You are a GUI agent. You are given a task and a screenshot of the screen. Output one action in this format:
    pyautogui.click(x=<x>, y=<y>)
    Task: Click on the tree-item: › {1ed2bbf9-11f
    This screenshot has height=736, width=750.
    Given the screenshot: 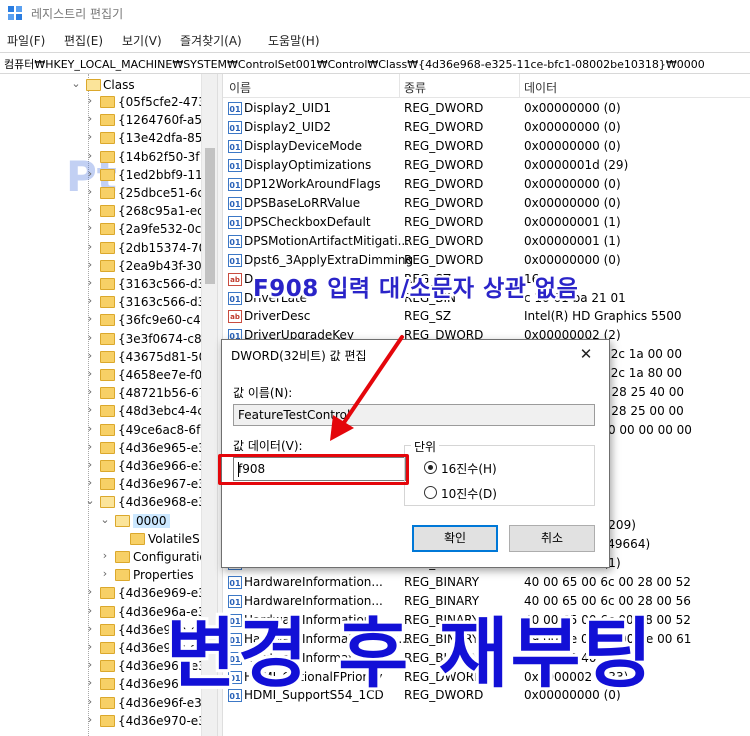 What is the action you would take?
    pyautogui.click(x=108, y=175)
    